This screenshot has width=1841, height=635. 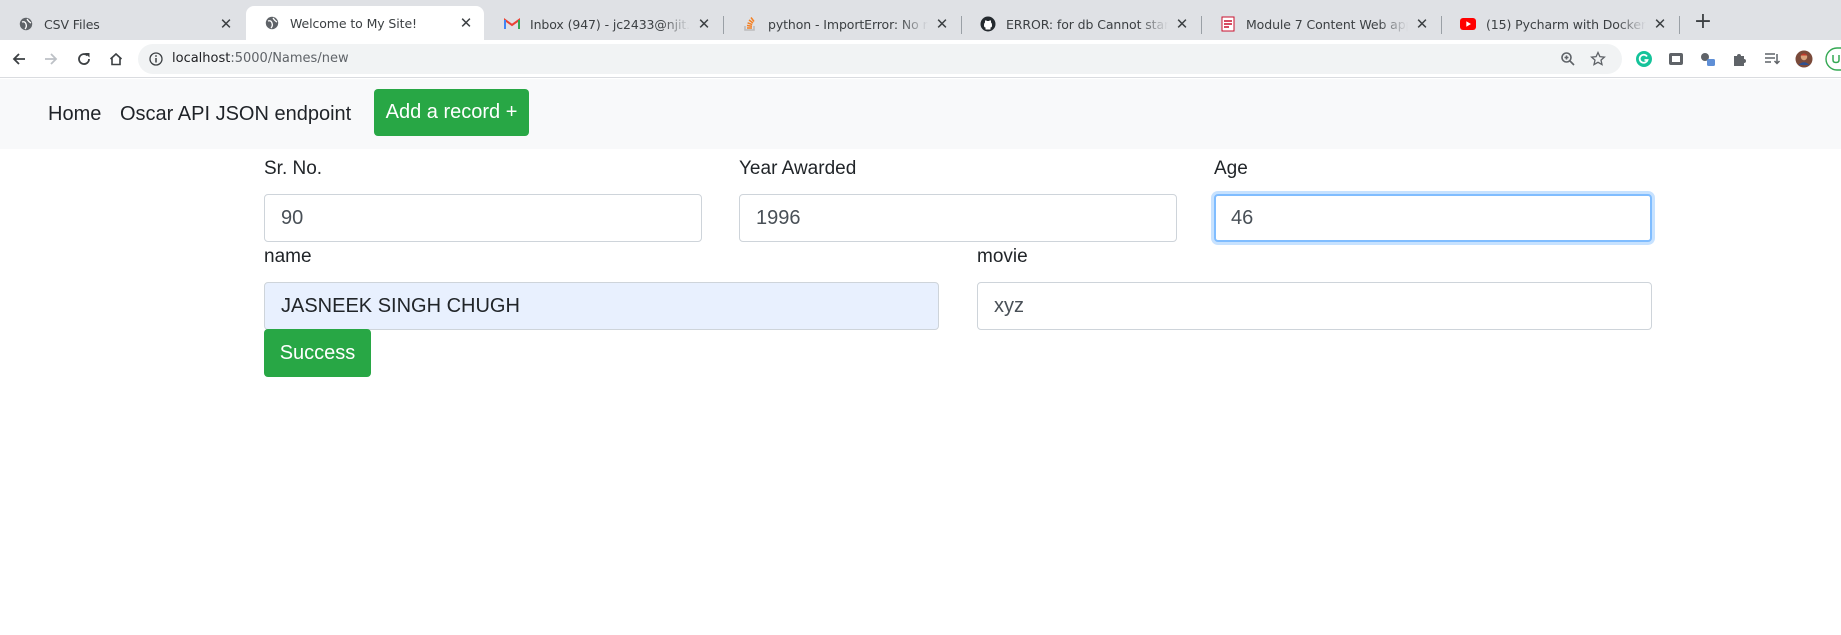 I want to click on tab-github: ERROR: for db Cannot start service ✕, so click(x=1081, y=24).